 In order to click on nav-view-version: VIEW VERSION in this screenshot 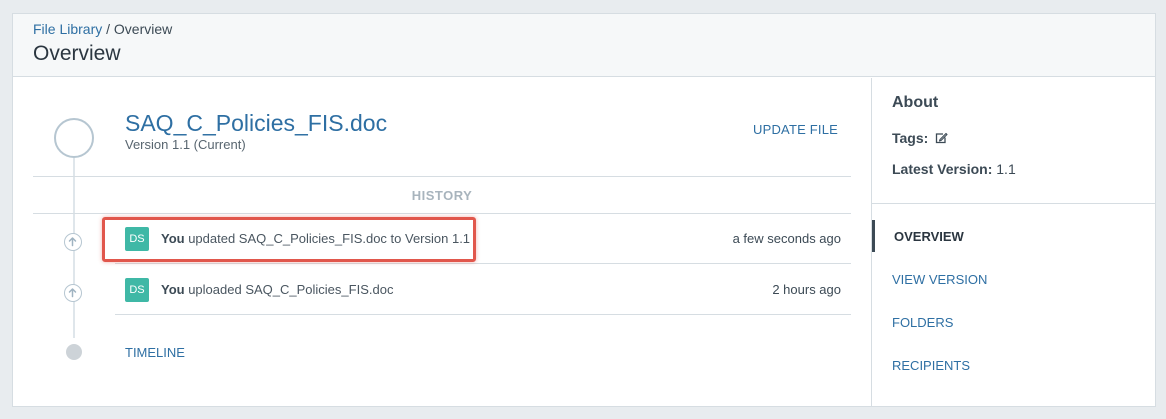, I will do `click(939, 279)`.